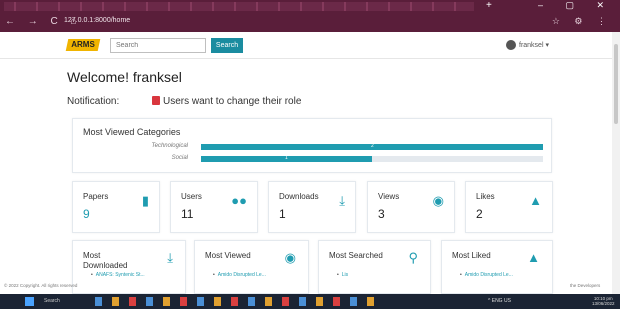 This screenshot has height=309, width=620. I want to click on windows-taskbar: Search ^ ENG US 10:10 pm 13/06/2022, so click(310, 301).